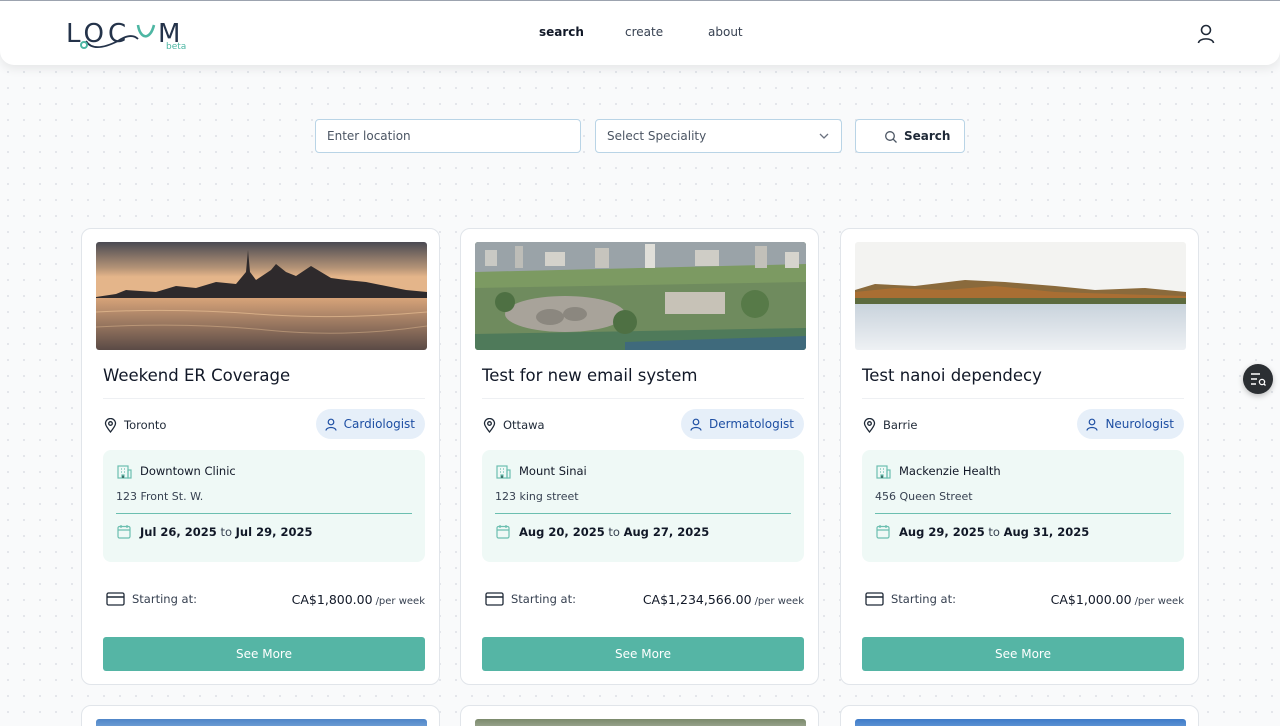  I want to click on date-range: Jul 26, 2025 to Jul 29, 2025, so click(226, 532).